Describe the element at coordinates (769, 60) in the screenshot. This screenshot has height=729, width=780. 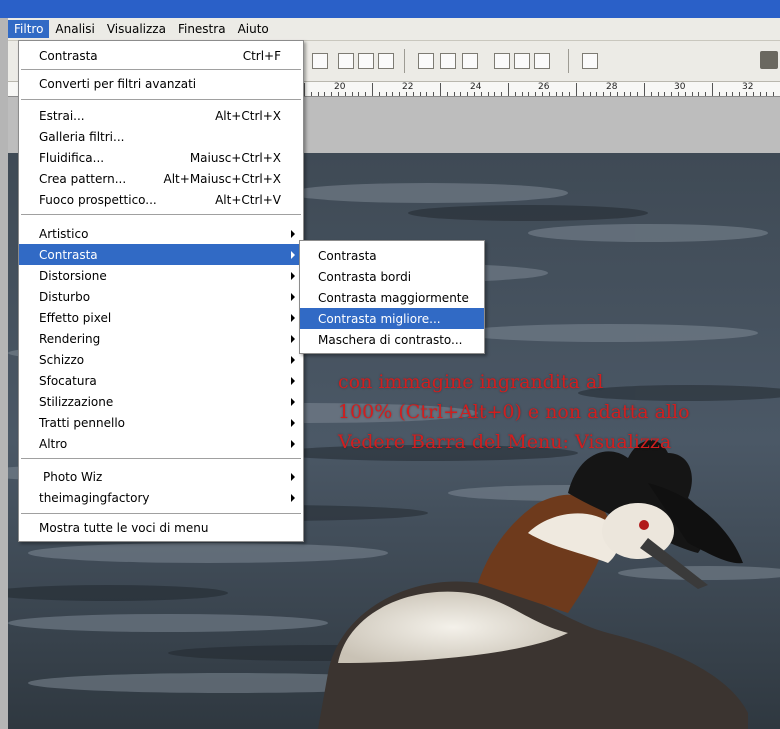
I see `palette-icon` at that location.